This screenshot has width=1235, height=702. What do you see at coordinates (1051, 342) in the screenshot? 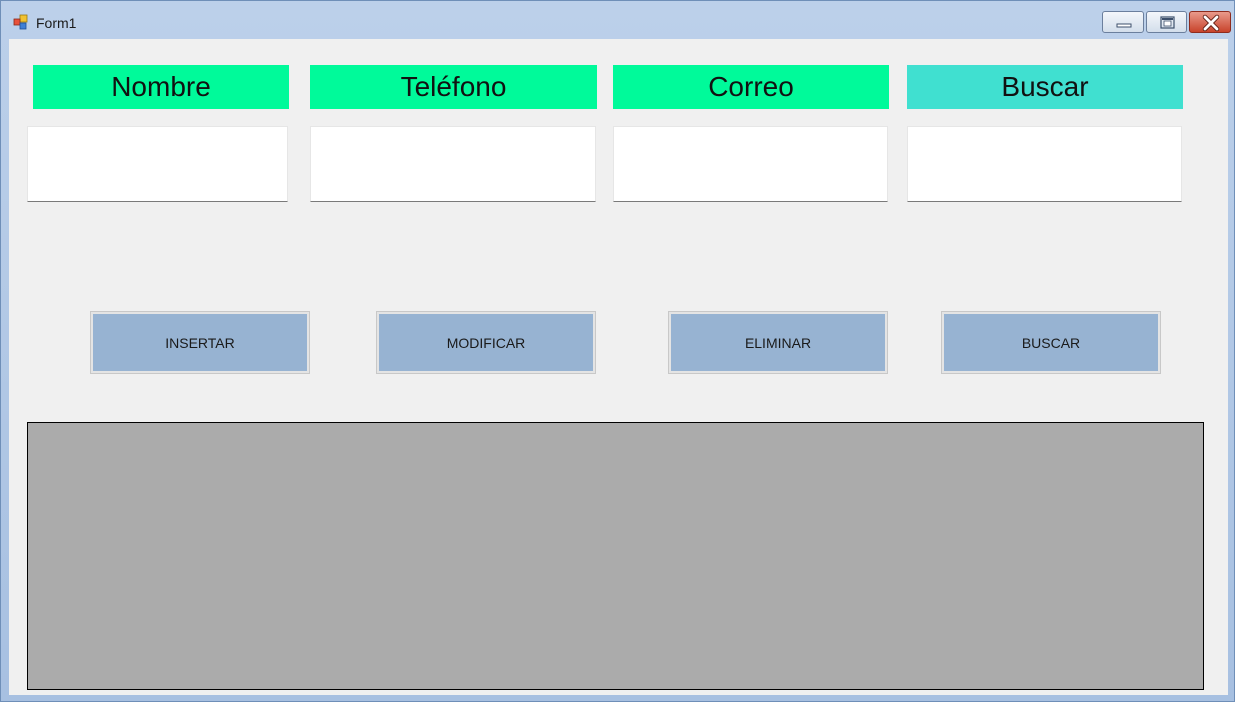
I see `buscar-button: BUSCAR` at bounding box center [1051, 342].